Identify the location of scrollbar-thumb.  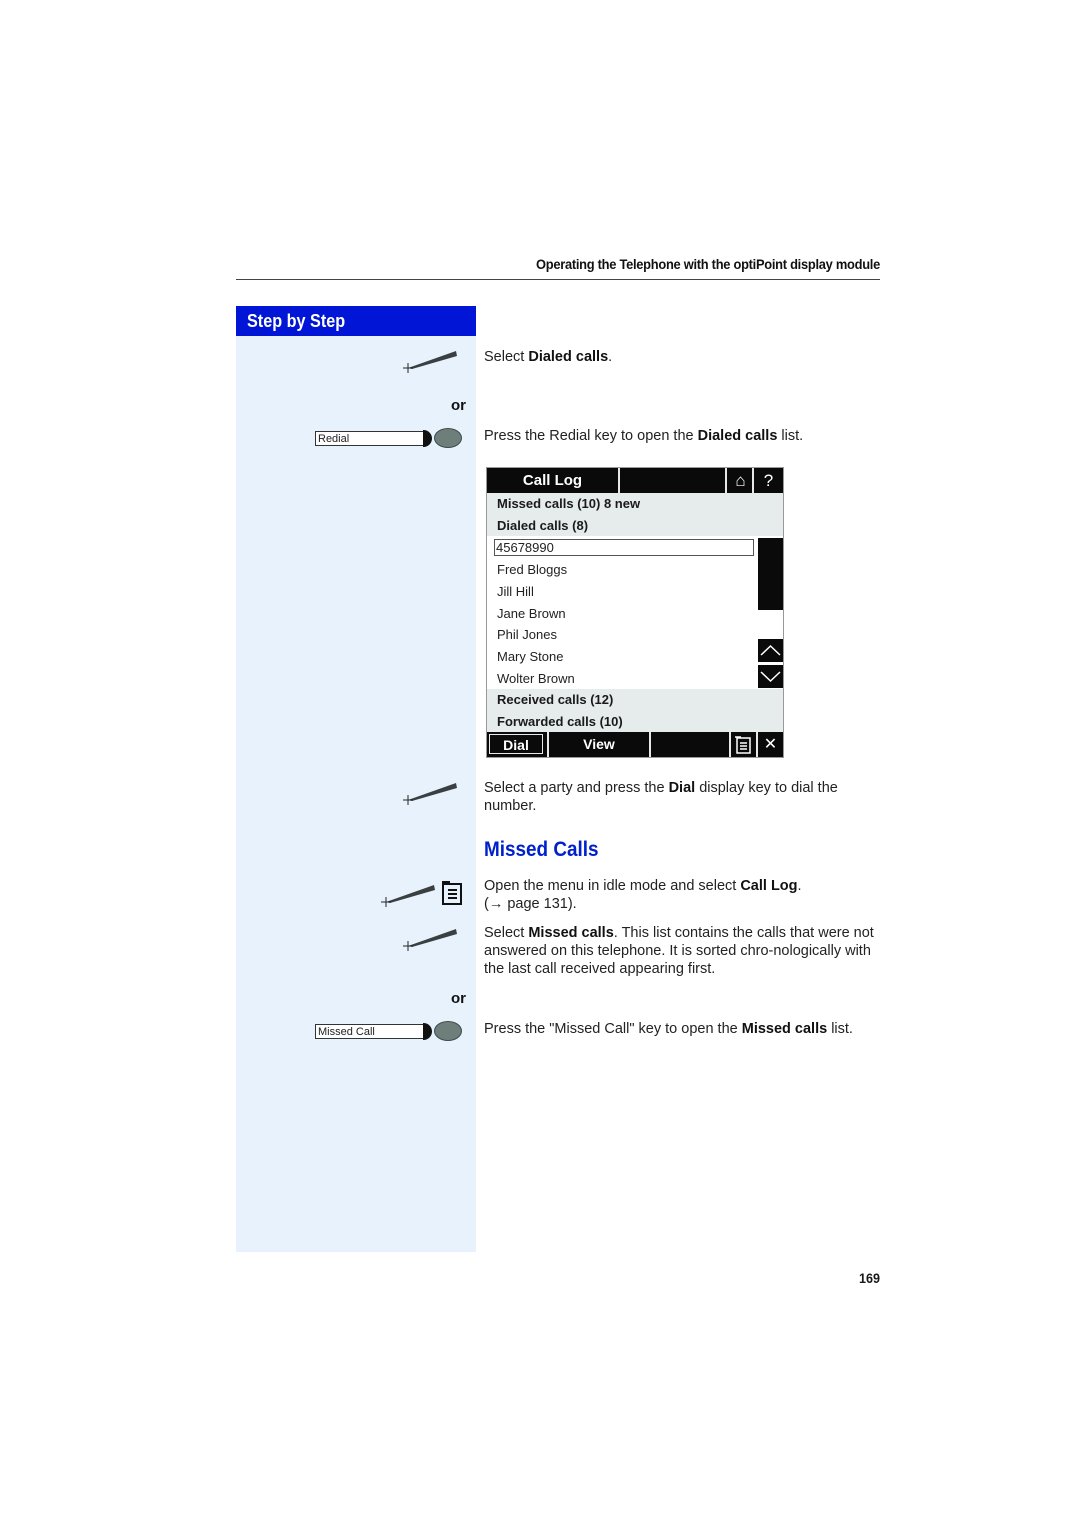
(770, 574).